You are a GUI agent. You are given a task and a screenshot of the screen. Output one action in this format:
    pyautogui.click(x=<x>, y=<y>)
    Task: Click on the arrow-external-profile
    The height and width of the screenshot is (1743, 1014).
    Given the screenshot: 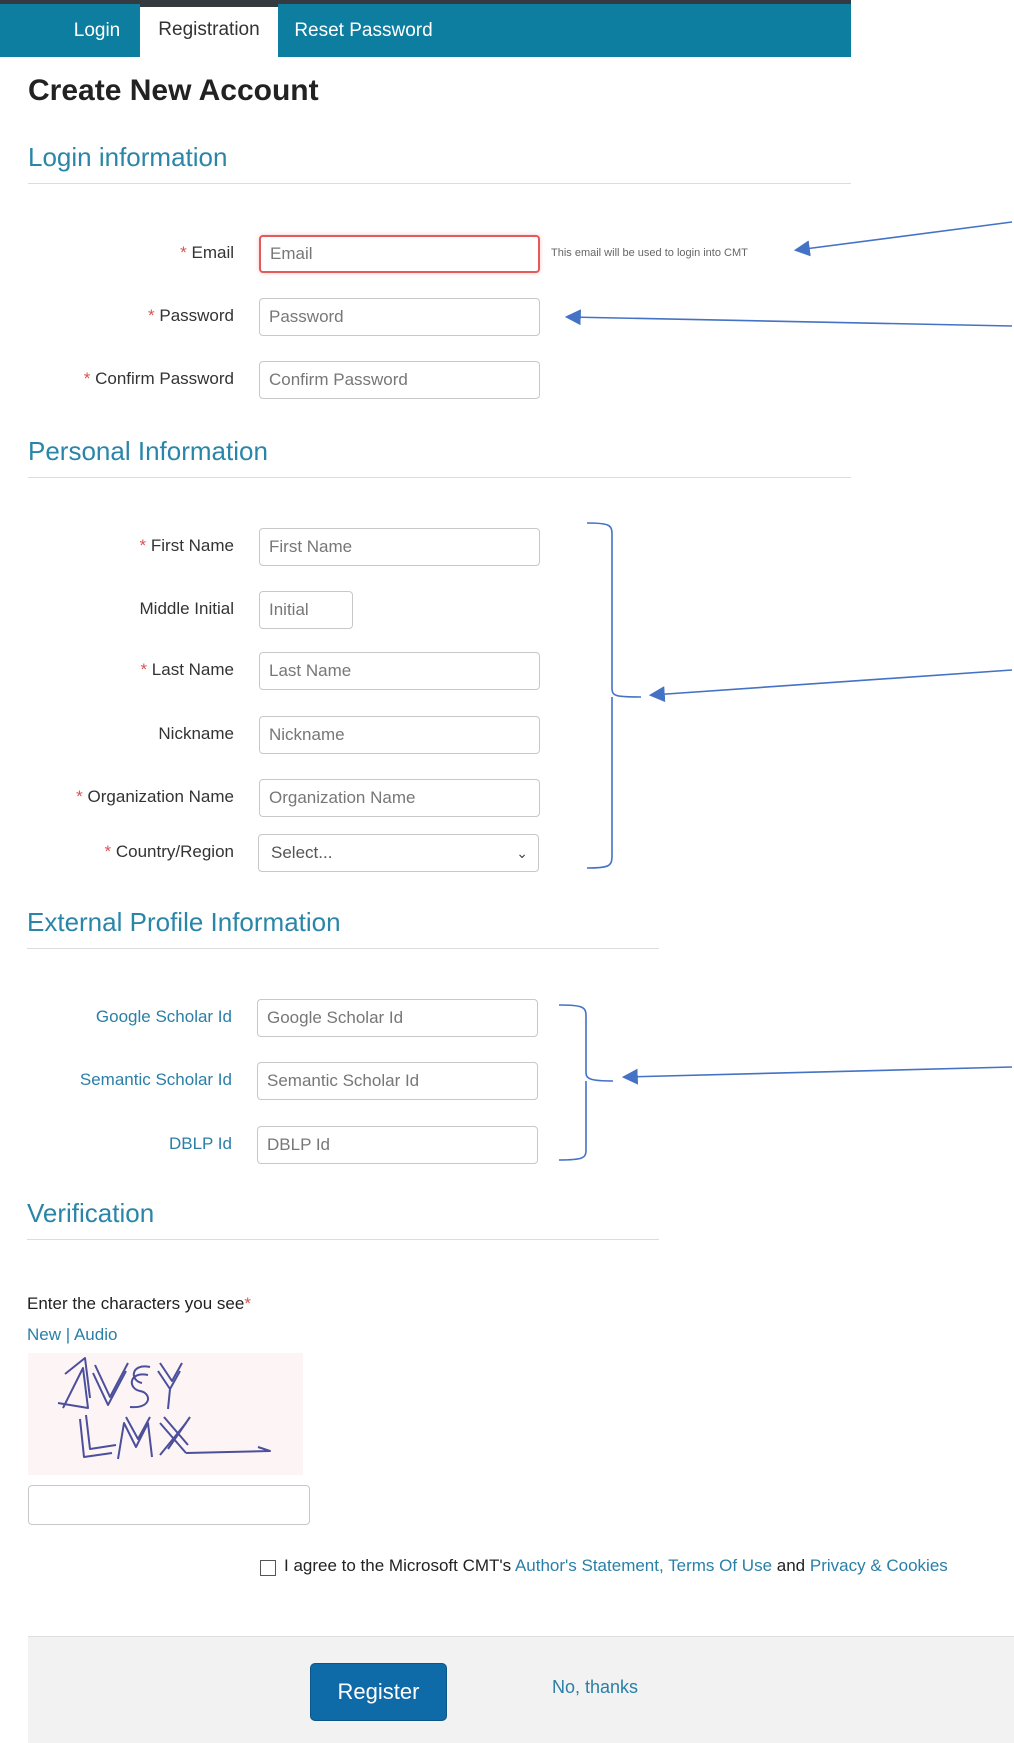 What is the action you would take?
    pyautogui.click(x=817, y=1075)
    